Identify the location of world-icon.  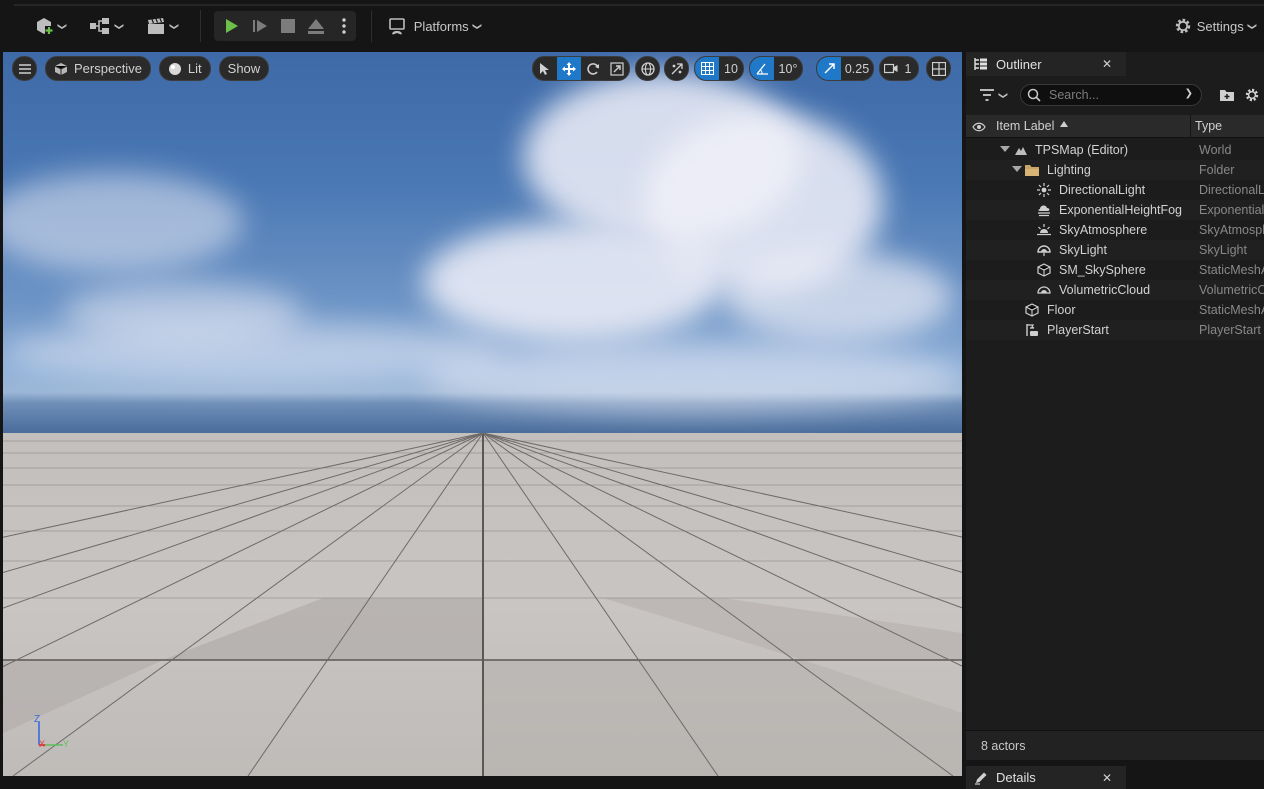
(1021, 151).